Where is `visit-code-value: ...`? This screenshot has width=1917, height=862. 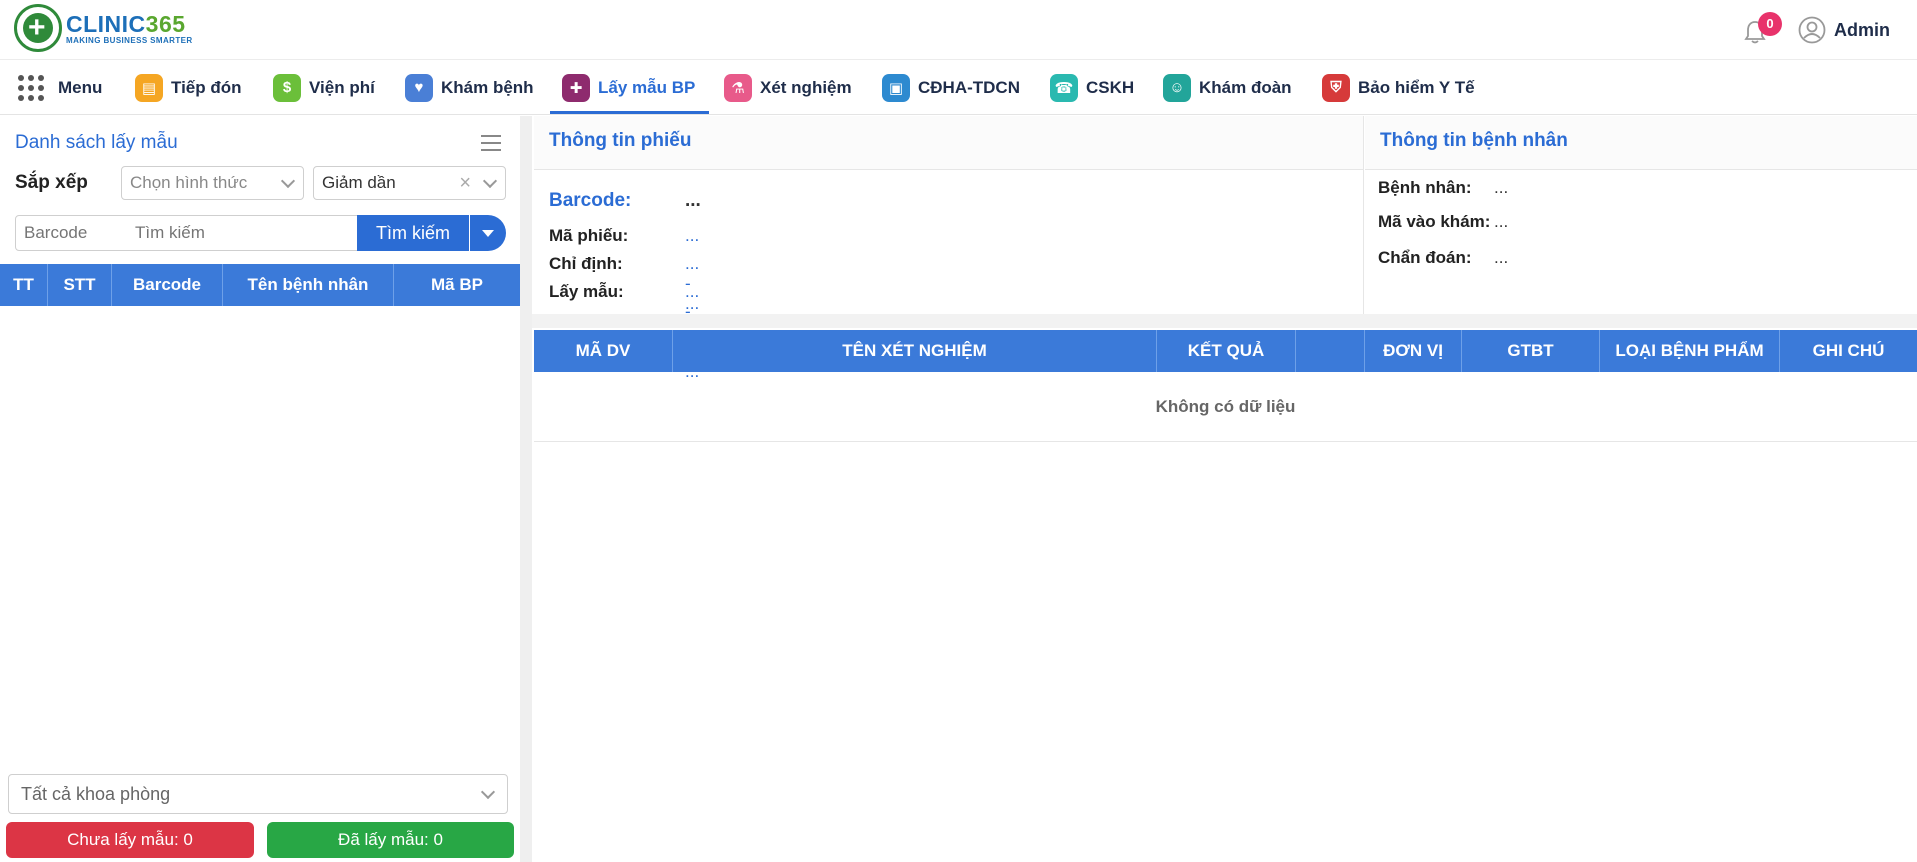
visit-code-value: ... is located at coordinates (1501, 221).